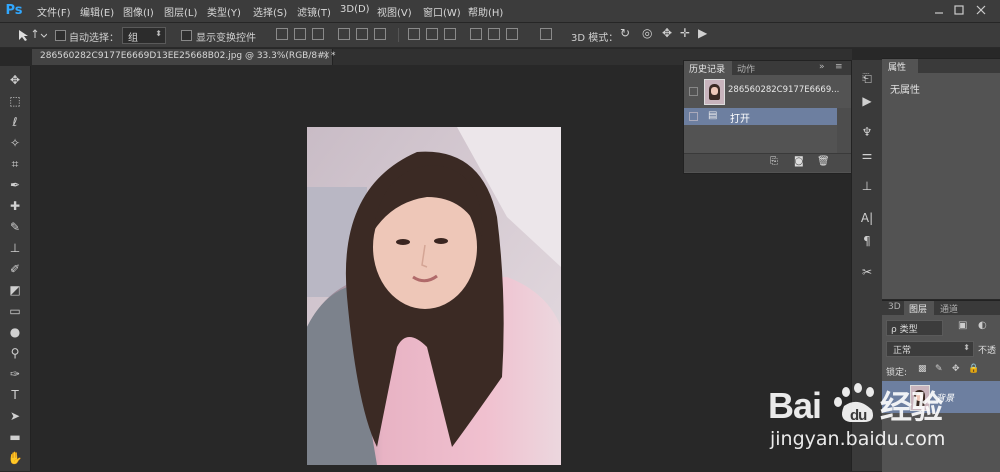  I want to click on history-scrollbar, so click(844, 130).